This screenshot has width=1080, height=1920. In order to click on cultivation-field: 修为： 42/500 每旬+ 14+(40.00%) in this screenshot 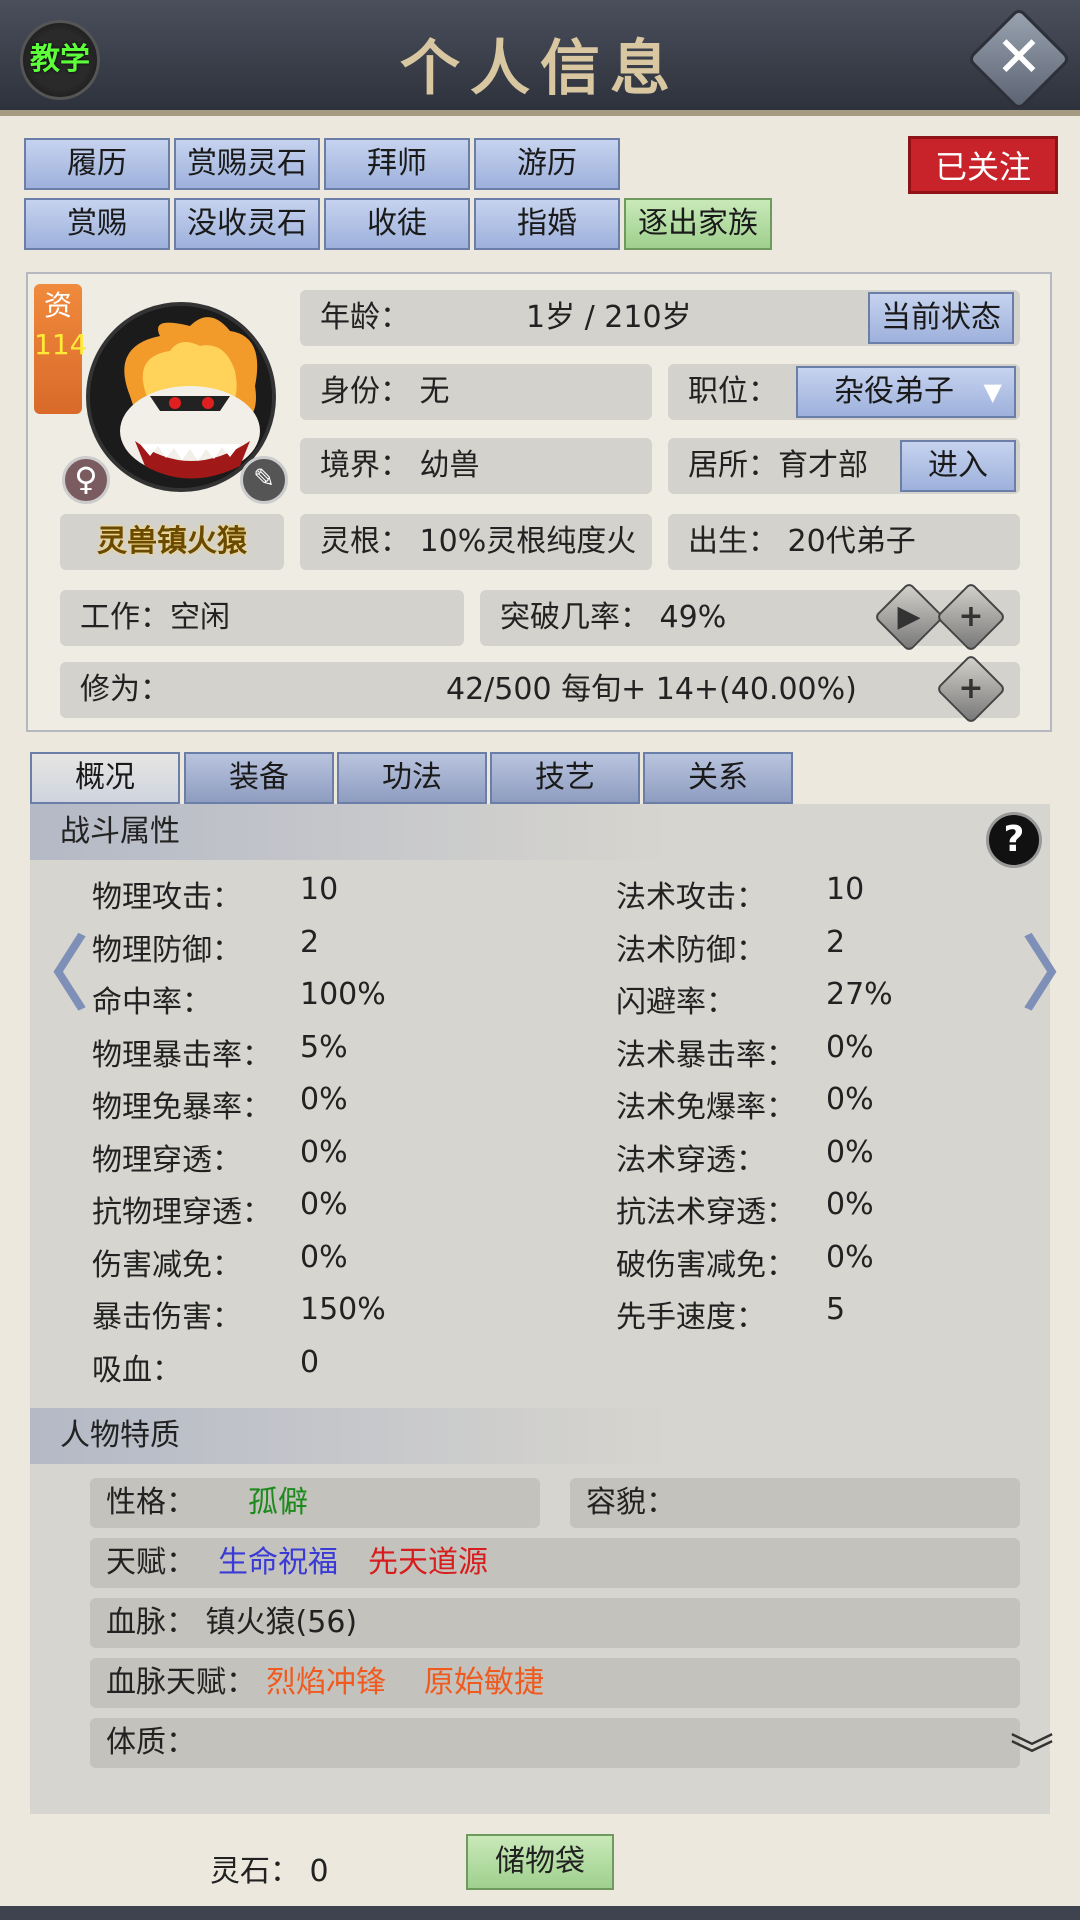, I will do `click(540, 690)`.